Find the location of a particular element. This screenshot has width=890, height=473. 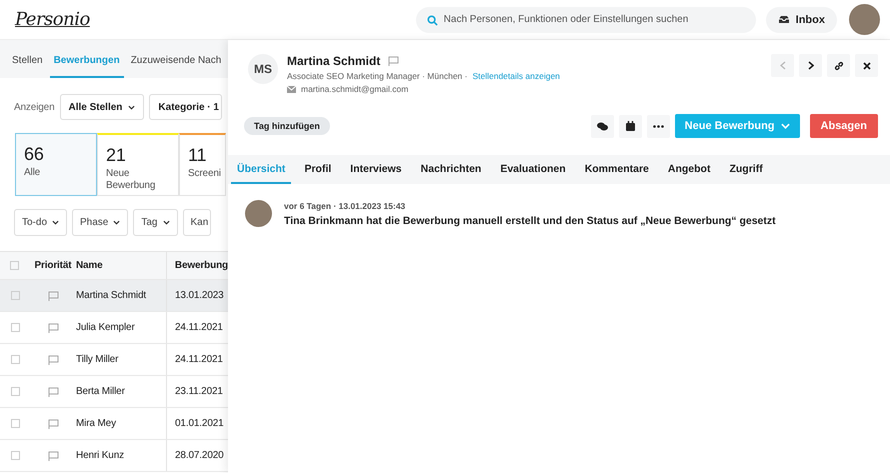

tab: Profil is located at coordinates (318, 169).